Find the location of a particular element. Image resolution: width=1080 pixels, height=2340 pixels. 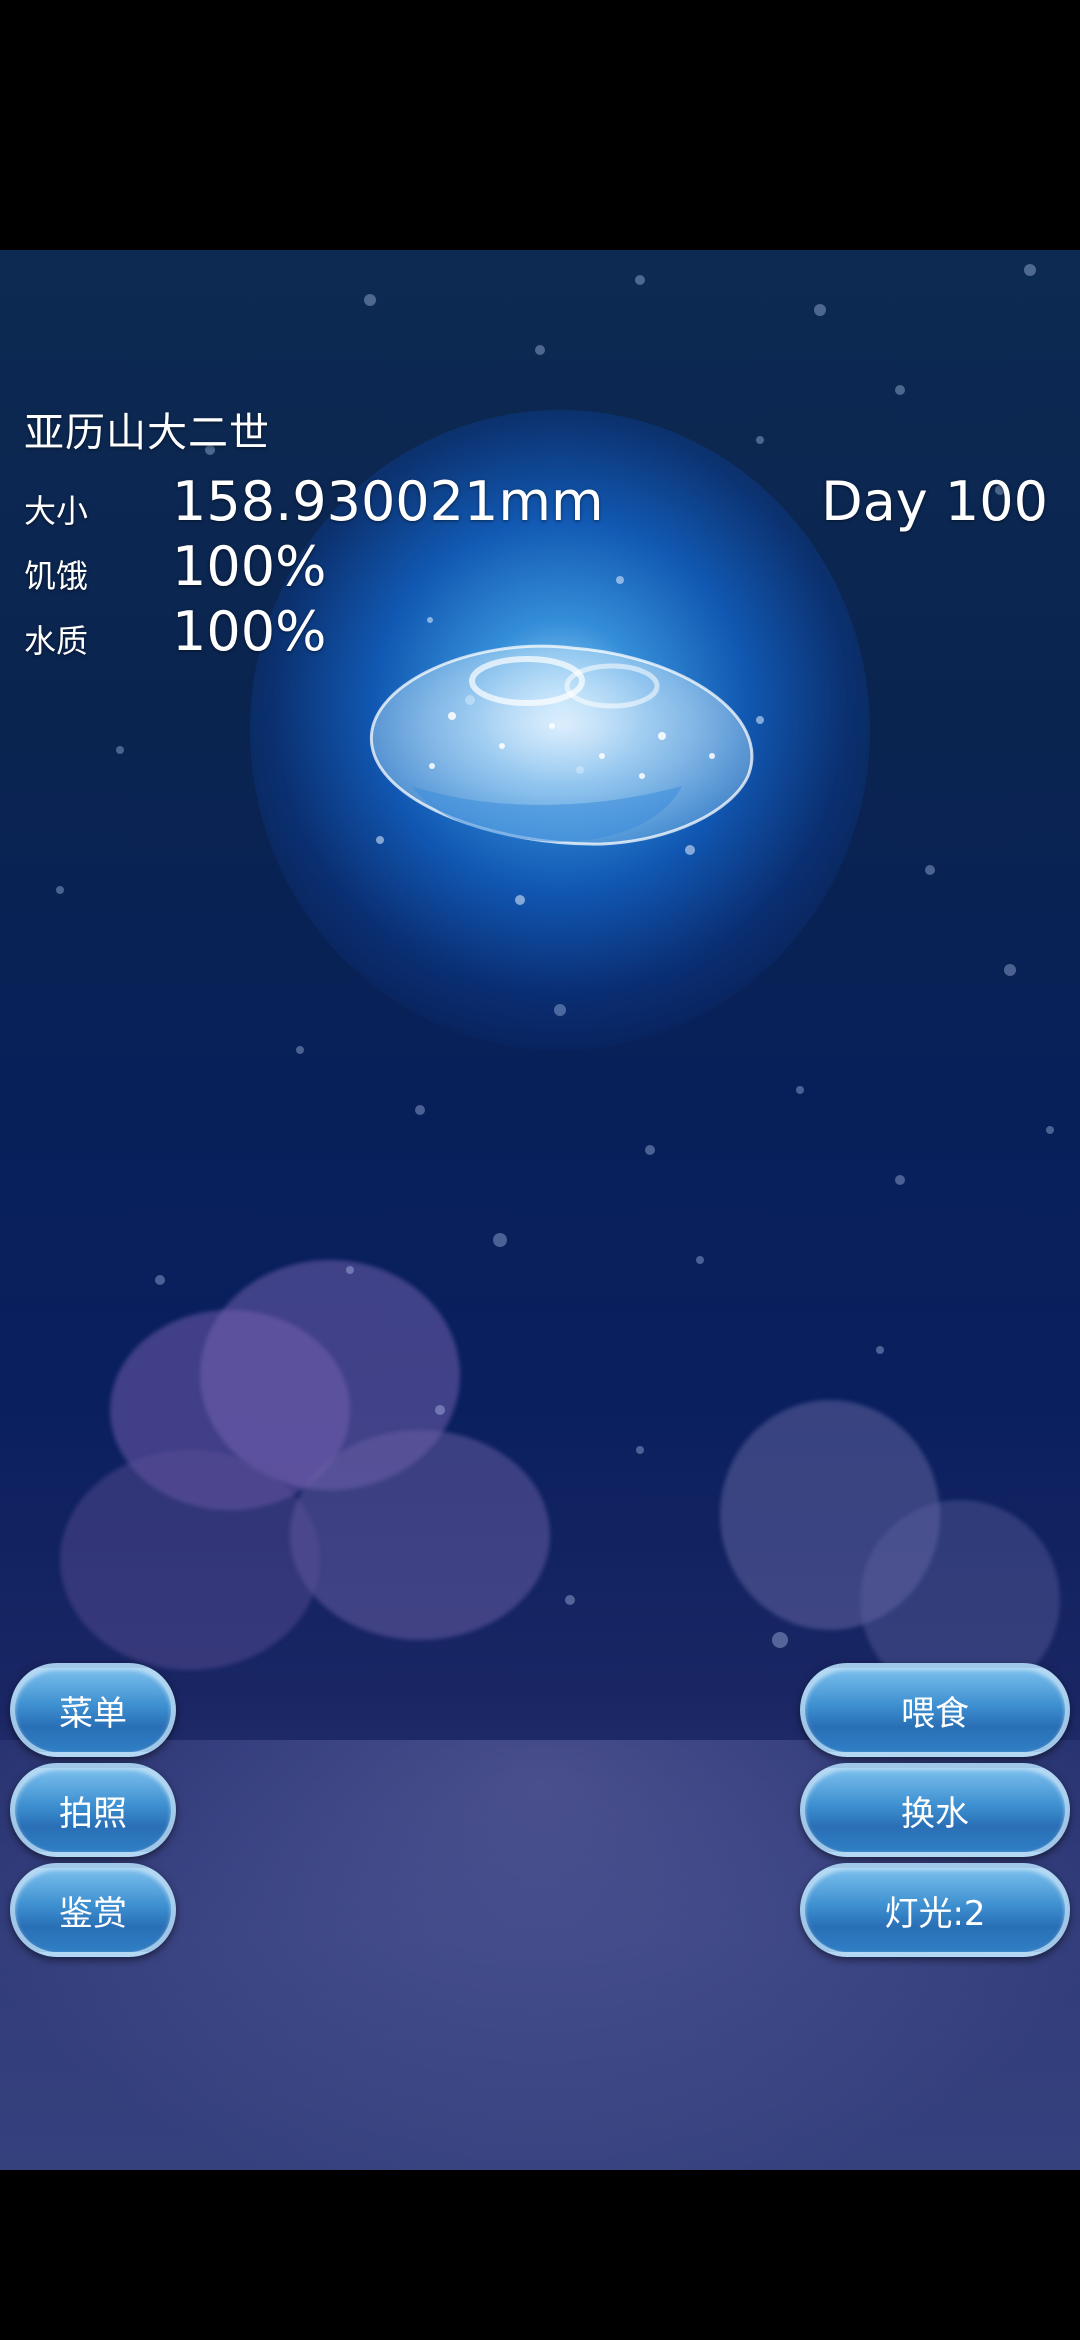

menu-button: 菜单 is located at coordinates (93, 1710).